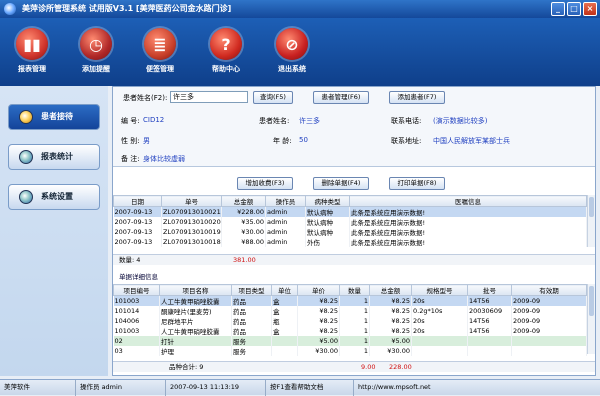  Describe the element at coordinates (460, 121) in the screenshot. I see `patient-phone-value: (演示数据比较多)` at that location.